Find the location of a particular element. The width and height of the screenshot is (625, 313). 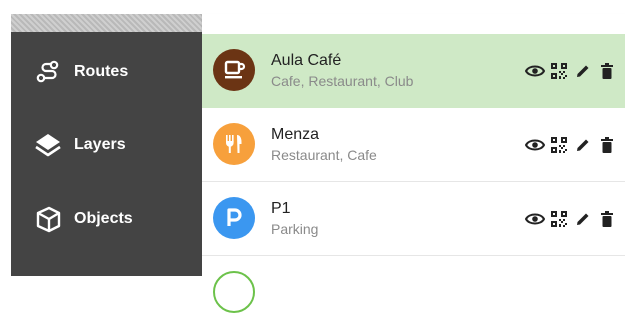

place-title: Menza is located at coordinates (295, 134).